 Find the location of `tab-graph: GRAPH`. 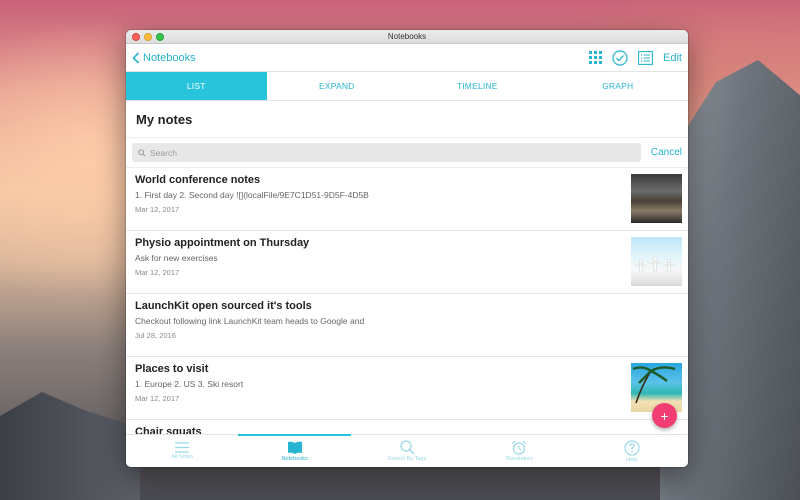

tab-graph: GRAPH is located at coordinates (618, 86).